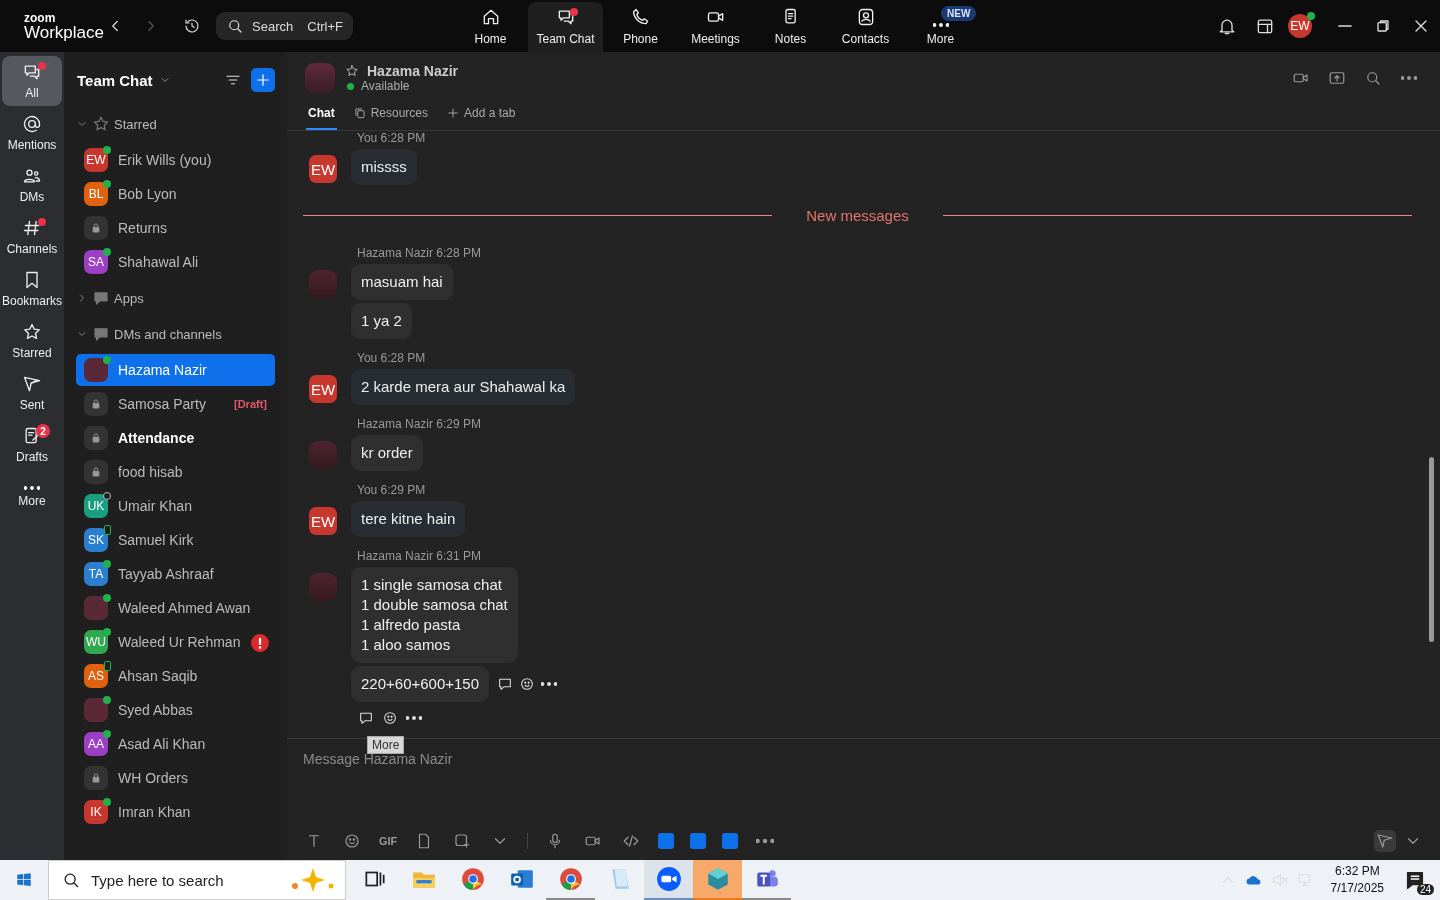 This screenshot has width=1440, height=900. I want to click on send-button, so click(1385, 841).